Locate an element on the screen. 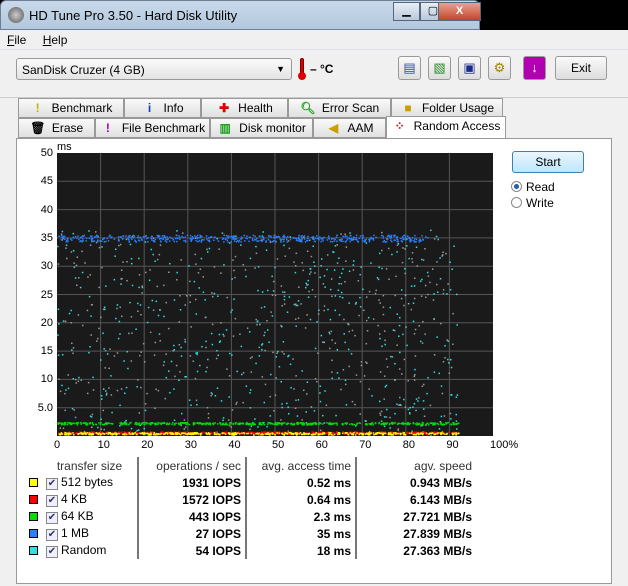 This screenshot has width=628, height=586. tab-health: ✚ Health is located at coordinates (244, 108).